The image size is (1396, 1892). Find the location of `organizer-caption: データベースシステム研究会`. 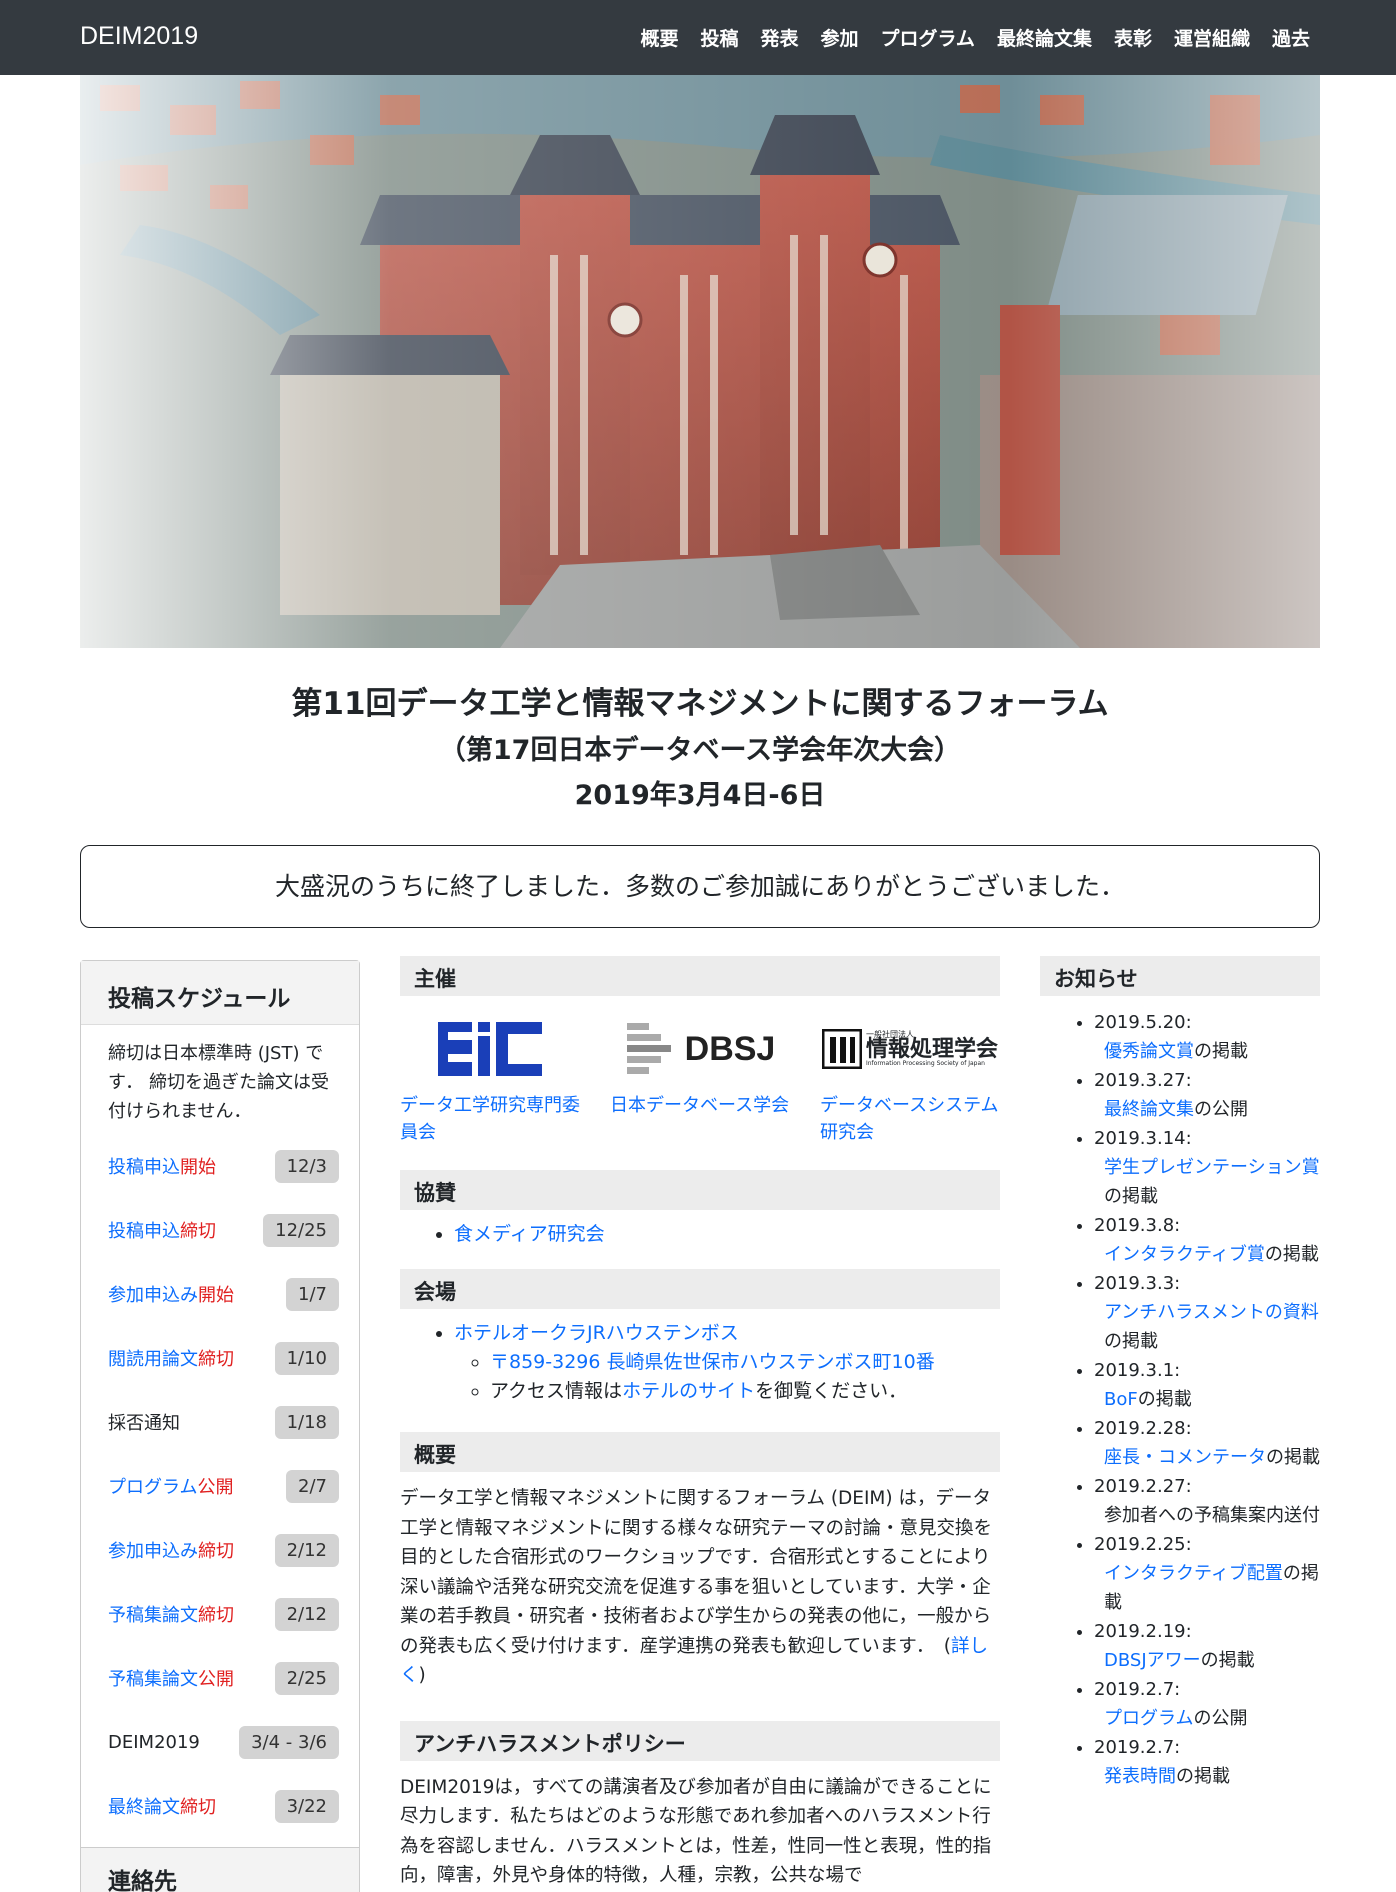

organizer-caption: データベースシステム研究会 is located at coordinates (910, 1119).